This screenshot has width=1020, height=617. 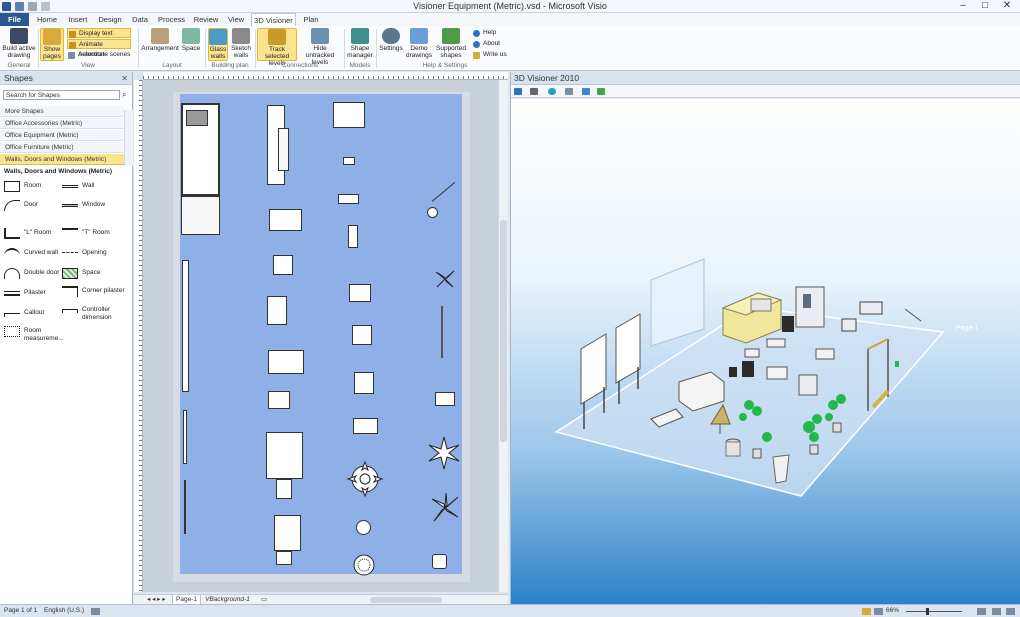 I want to click on zoom-slider-thumb, so click(x=927, y=611).